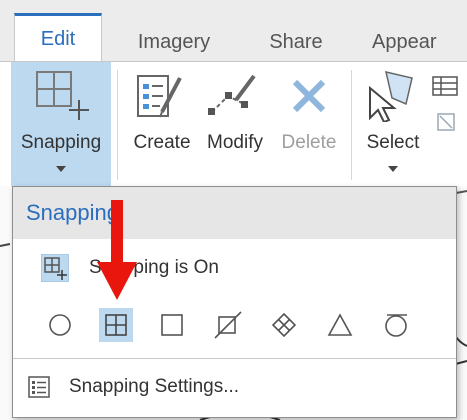 The image size is (467, 420). I want to click on end-snap-icon, so click(116, 325).